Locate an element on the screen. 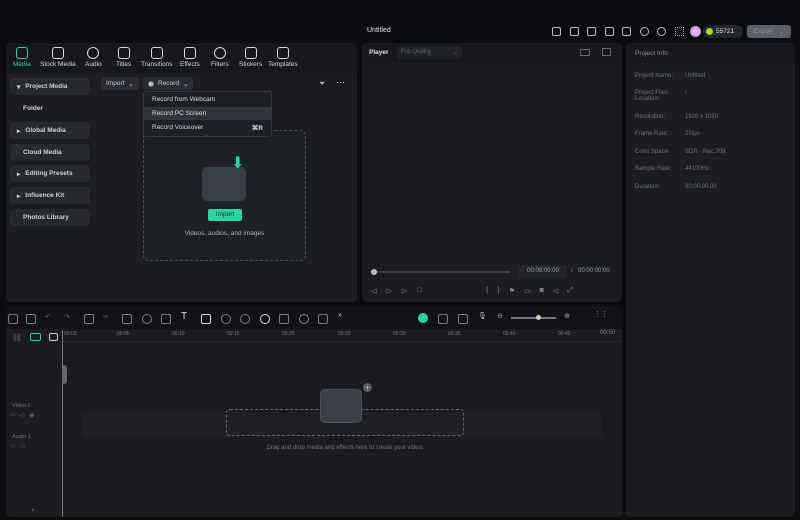 This screenshot has height=520, width=800. zoom-slider-handle is located at coordinates (538, 317).